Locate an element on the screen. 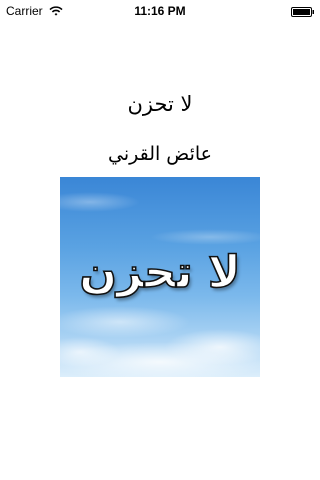 The height and width of the screenshot is (480, 320). cover-title-text: لا تحزن is located at coordinates (160, 272).